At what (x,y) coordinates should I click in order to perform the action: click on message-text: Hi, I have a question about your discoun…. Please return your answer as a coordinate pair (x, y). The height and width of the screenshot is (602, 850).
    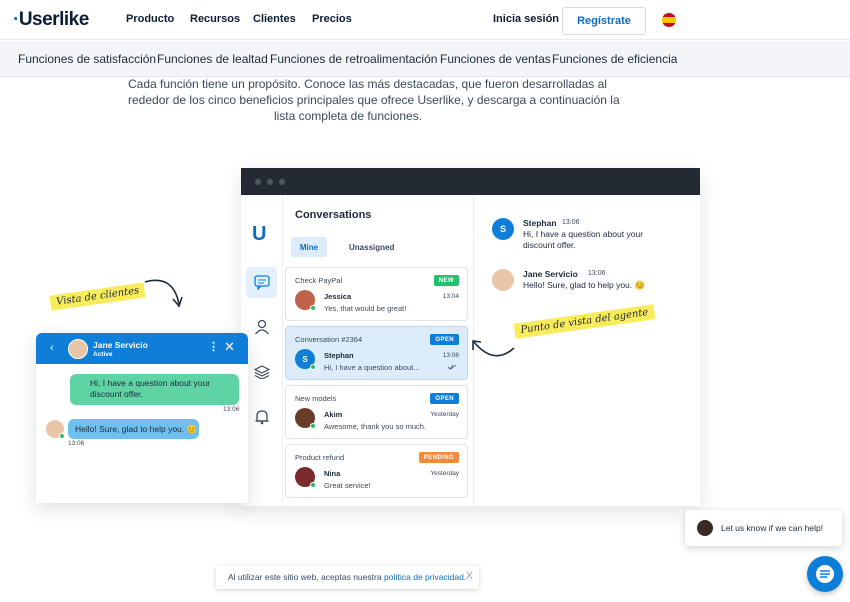
    Looking at the image, I should click on (583, 239).